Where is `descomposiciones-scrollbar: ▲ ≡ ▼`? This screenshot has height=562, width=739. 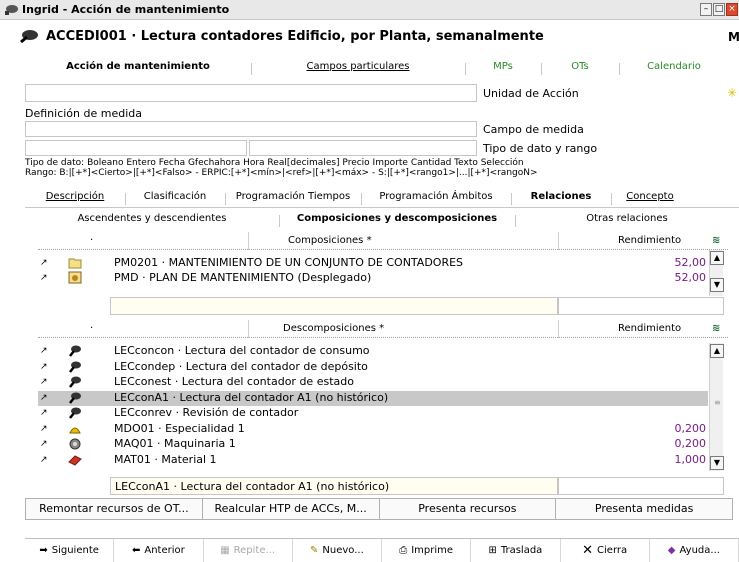
descomposiciones-scrollbar: ▲ ≡ ▼ is located at coordinates (716, 407).